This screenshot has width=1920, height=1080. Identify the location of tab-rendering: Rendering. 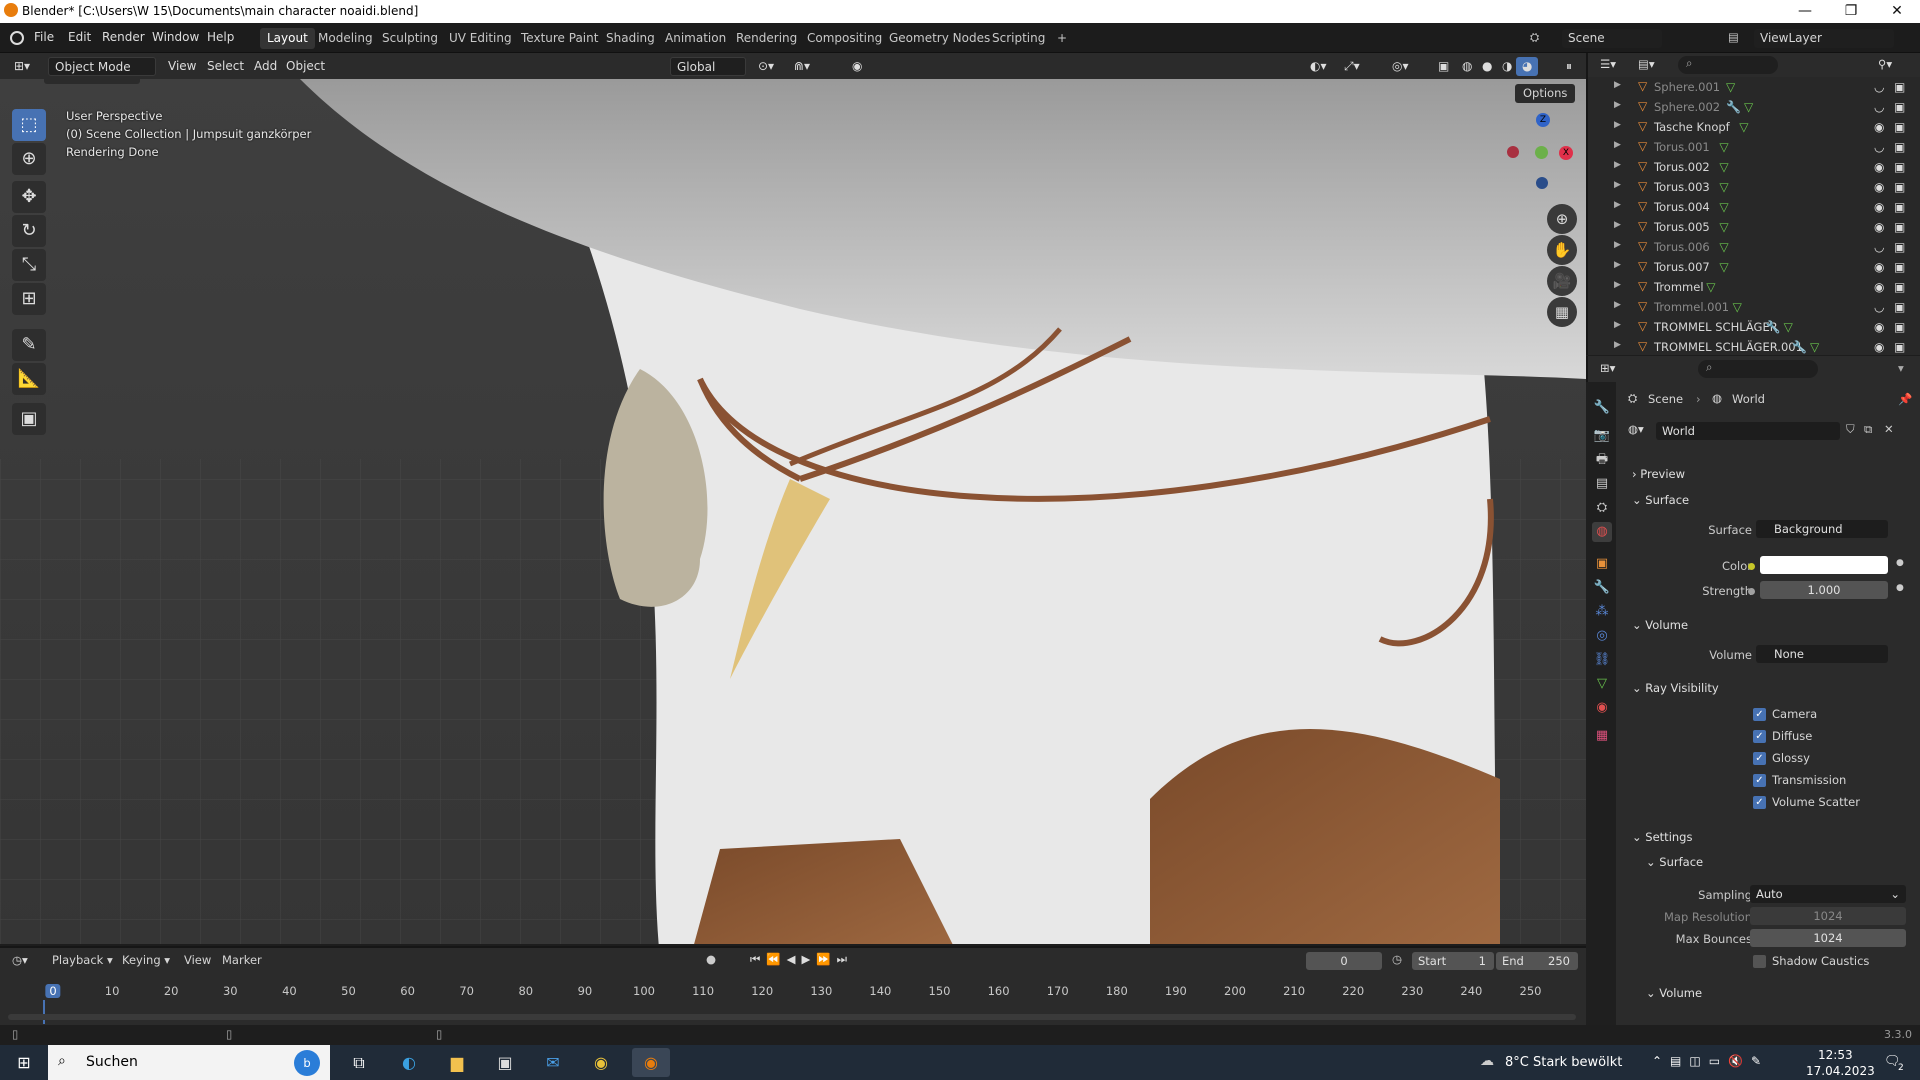
(766, 38).